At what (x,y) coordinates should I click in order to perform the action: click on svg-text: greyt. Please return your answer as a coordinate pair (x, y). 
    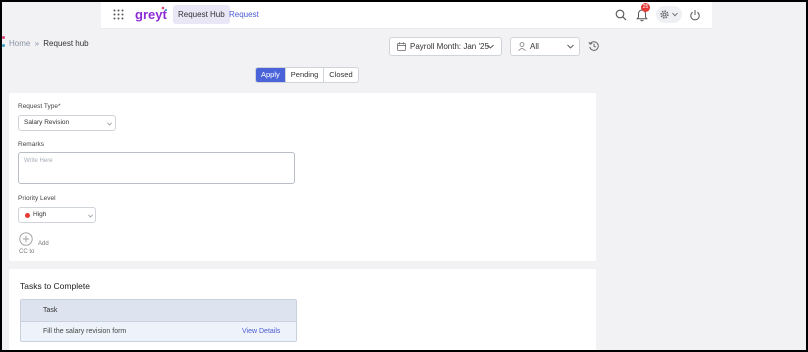
    Looking at the image, I should click on (151, 14).